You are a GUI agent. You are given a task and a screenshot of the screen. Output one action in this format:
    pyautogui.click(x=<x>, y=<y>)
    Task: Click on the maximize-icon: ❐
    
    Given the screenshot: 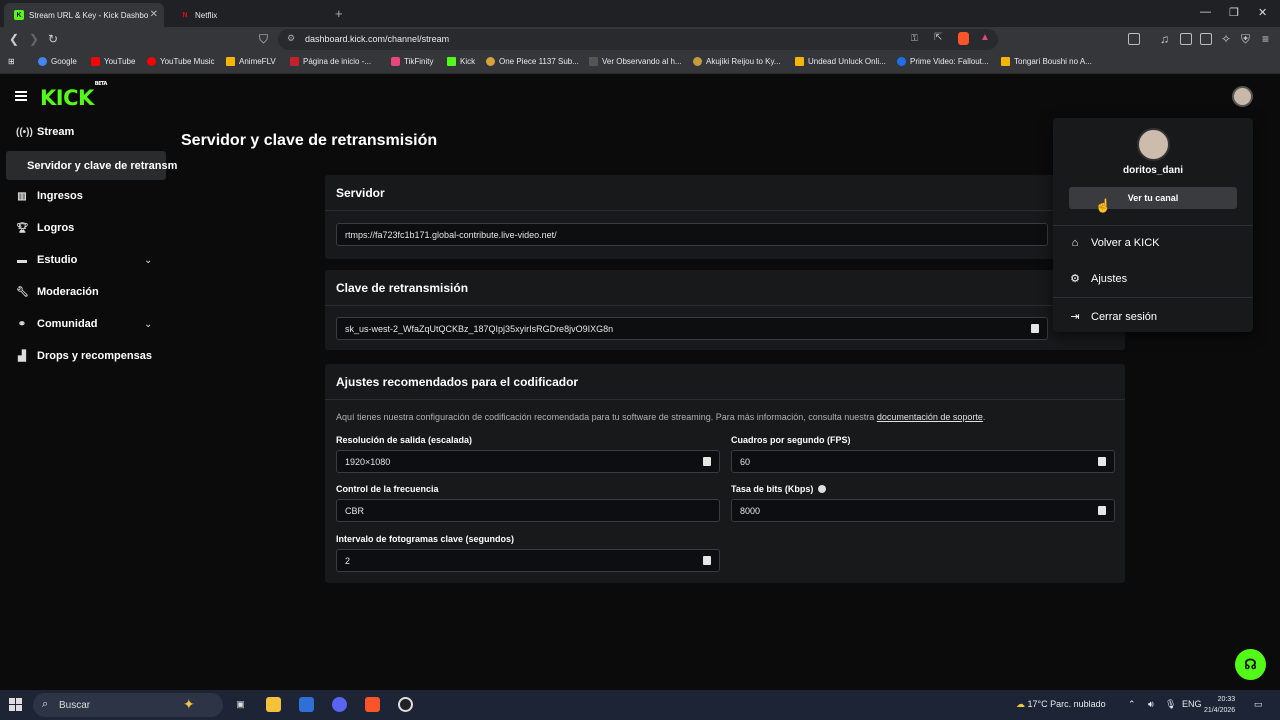 What is the action you would take?
    pyautogui.click(x=1234, y=12)
    